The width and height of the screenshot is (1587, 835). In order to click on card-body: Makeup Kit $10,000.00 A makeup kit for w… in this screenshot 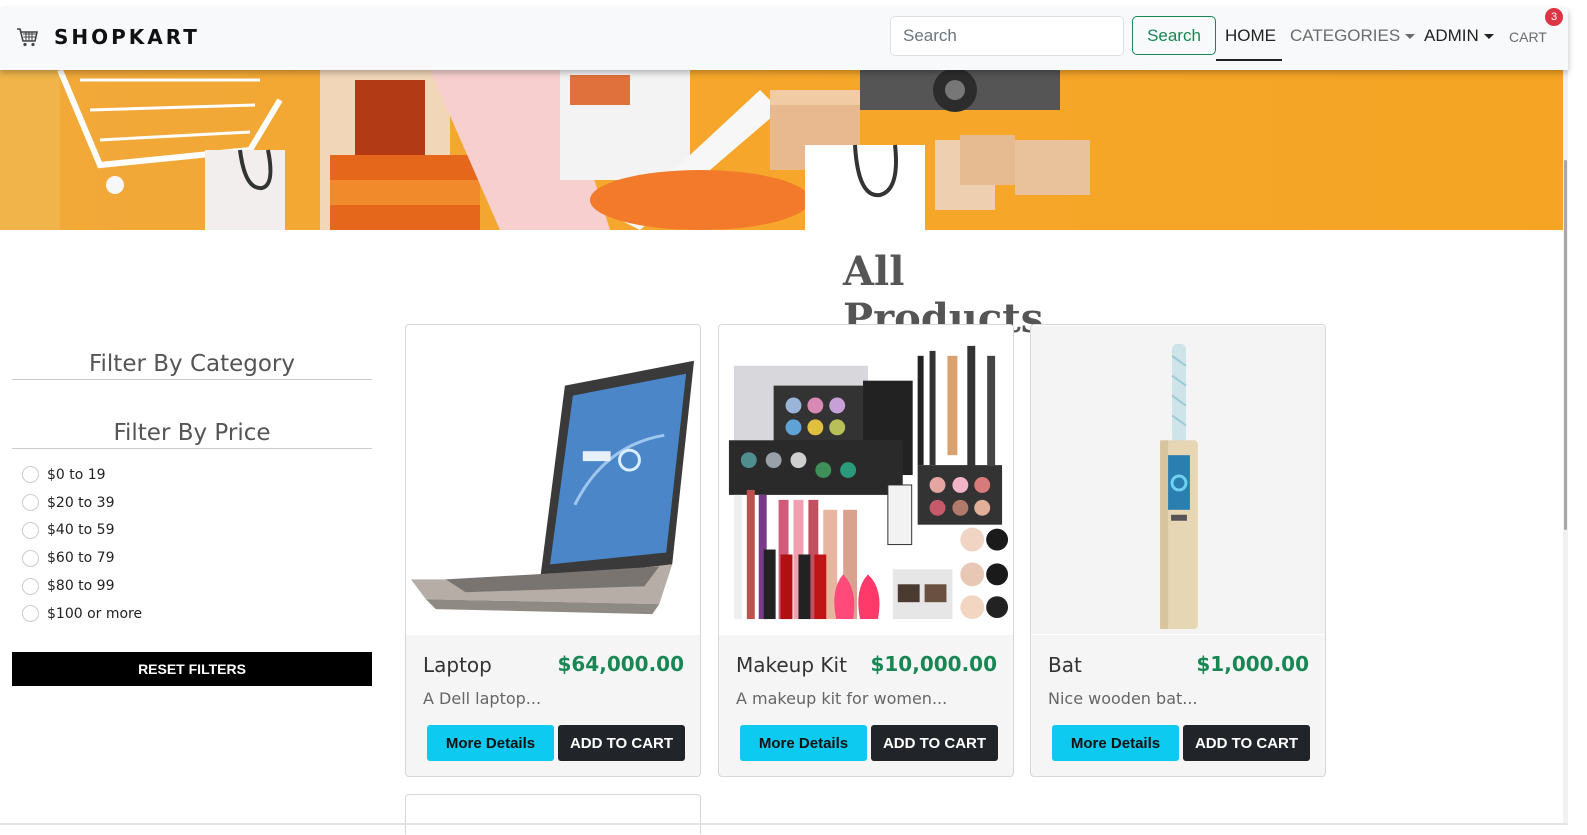, I will do `click(866, 705)`.